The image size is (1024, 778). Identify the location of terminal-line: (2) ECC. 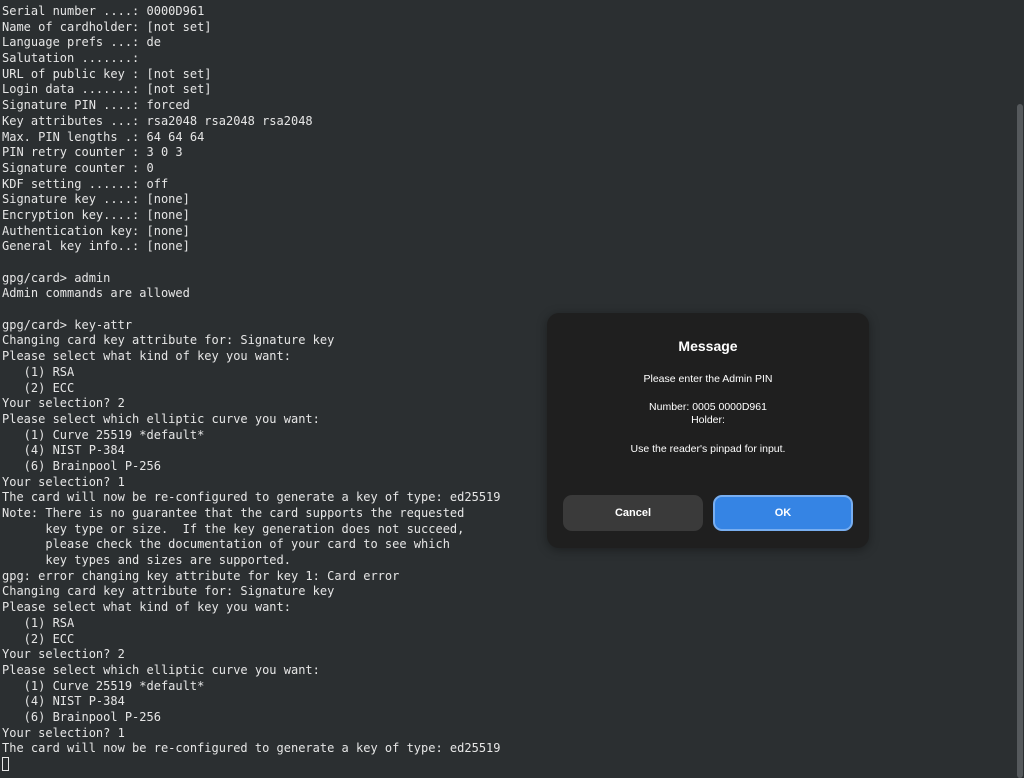
(38, 638).